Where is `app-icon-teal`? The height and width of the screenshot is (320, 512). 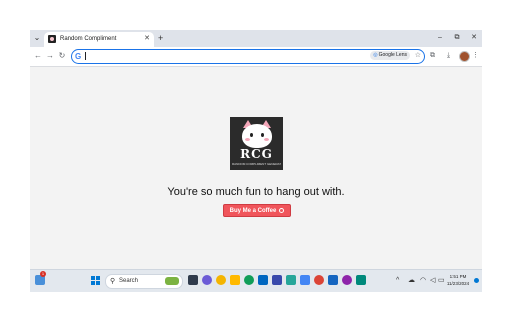
app-icon-teal is located at coordinates (291, 280).